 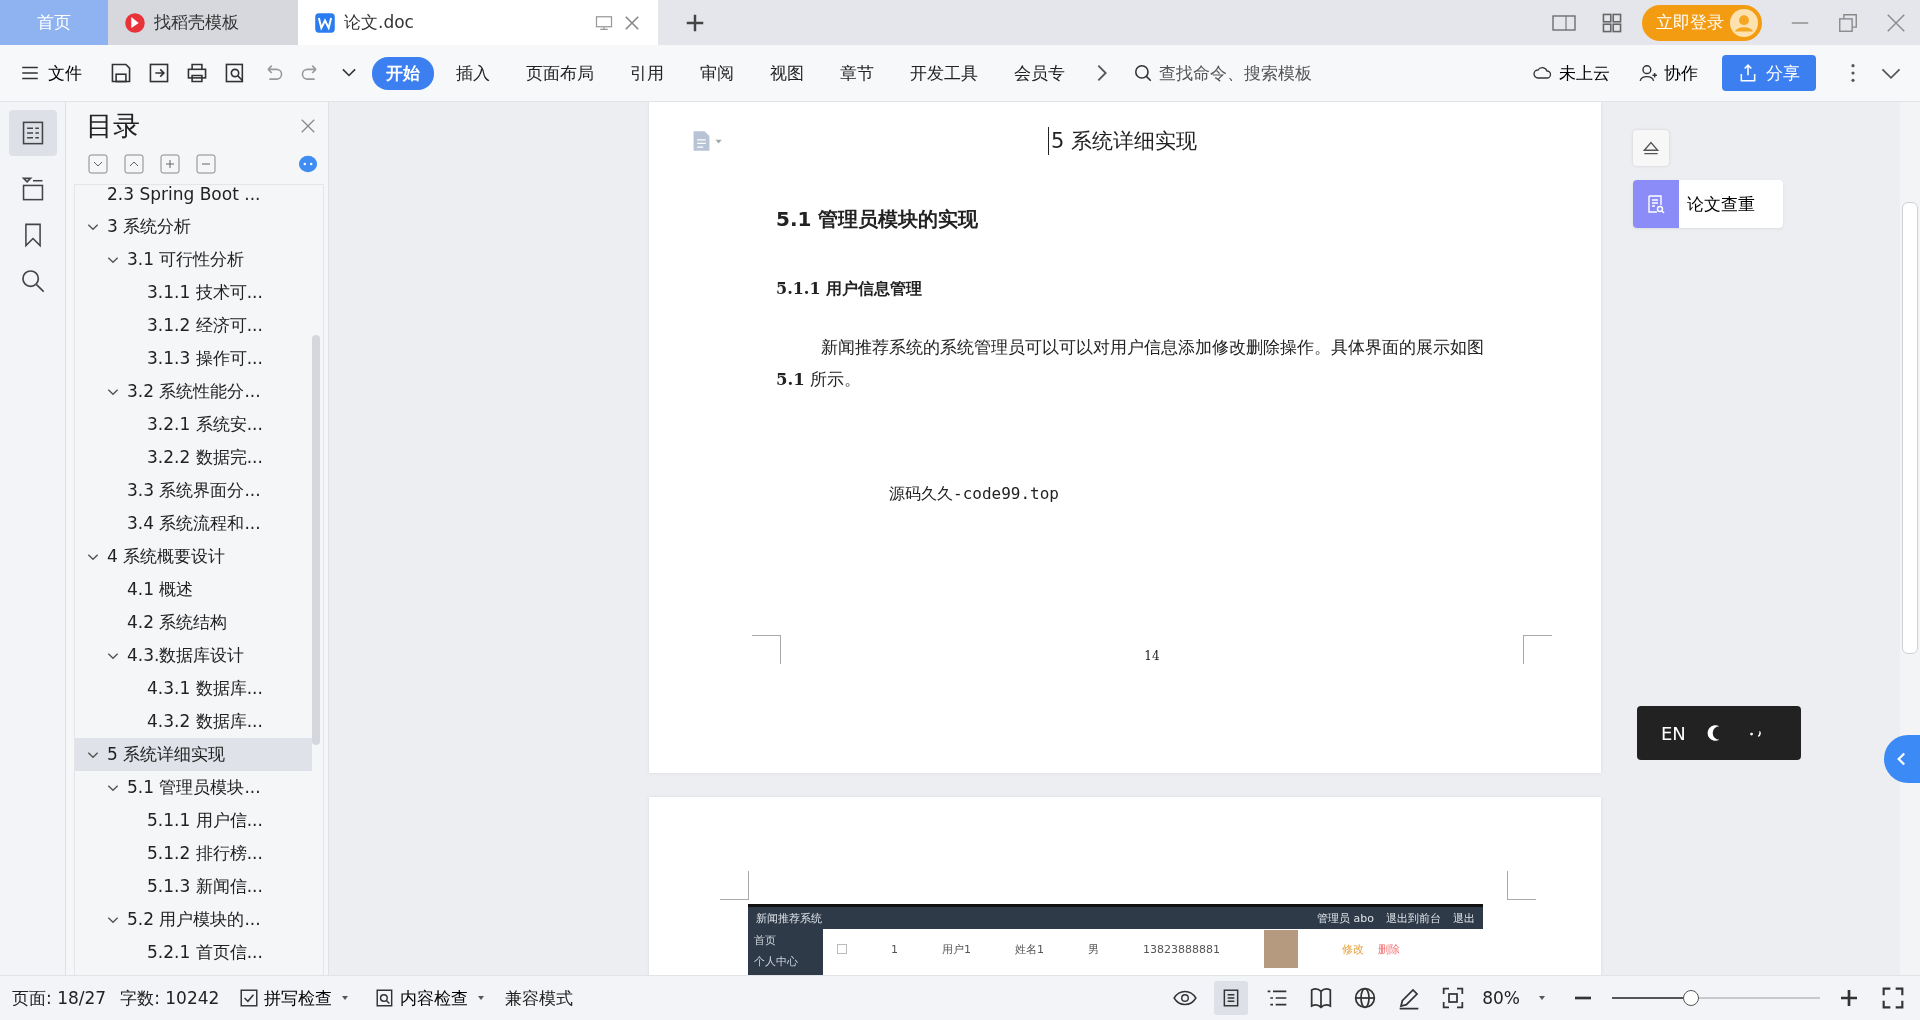 I want to click on more-options-icon, so click(x=308, y=164).